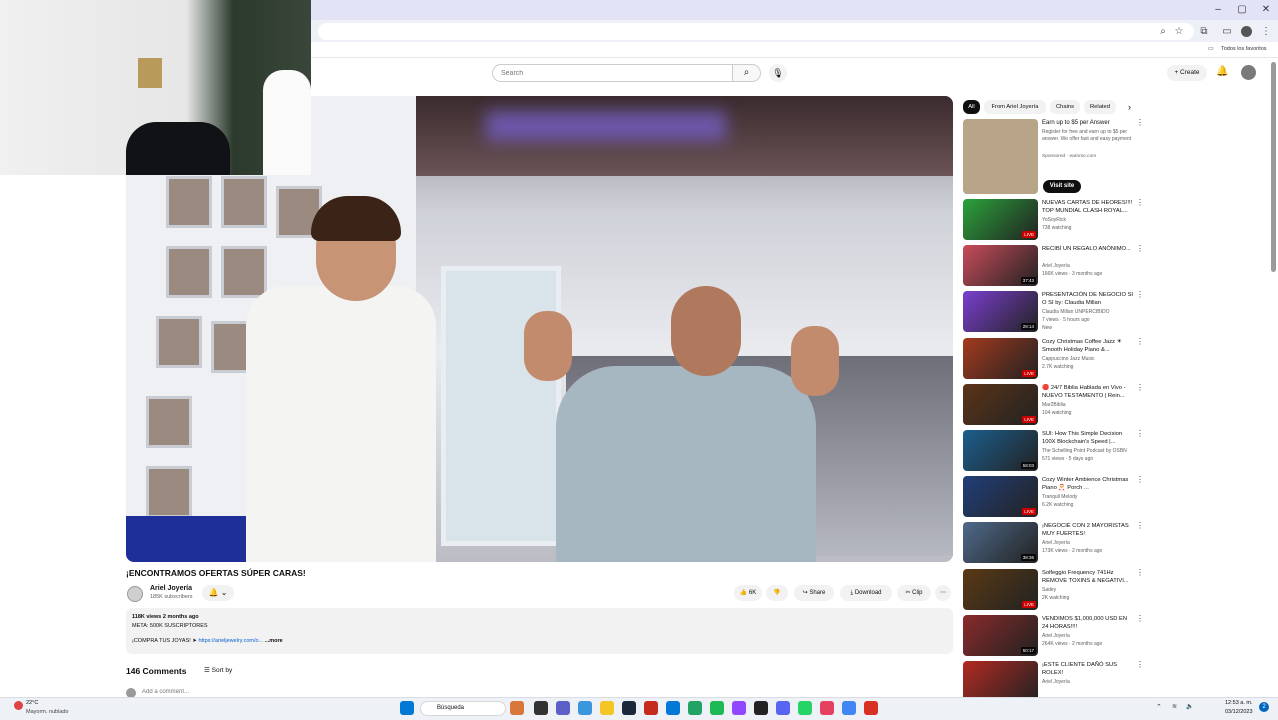 Image resolution: width=1278 pixels, height=720 pixels. Describe the element at coordinates (1204, 32) in the screenshot. I see `extensions-icon: ⧉` at that location.